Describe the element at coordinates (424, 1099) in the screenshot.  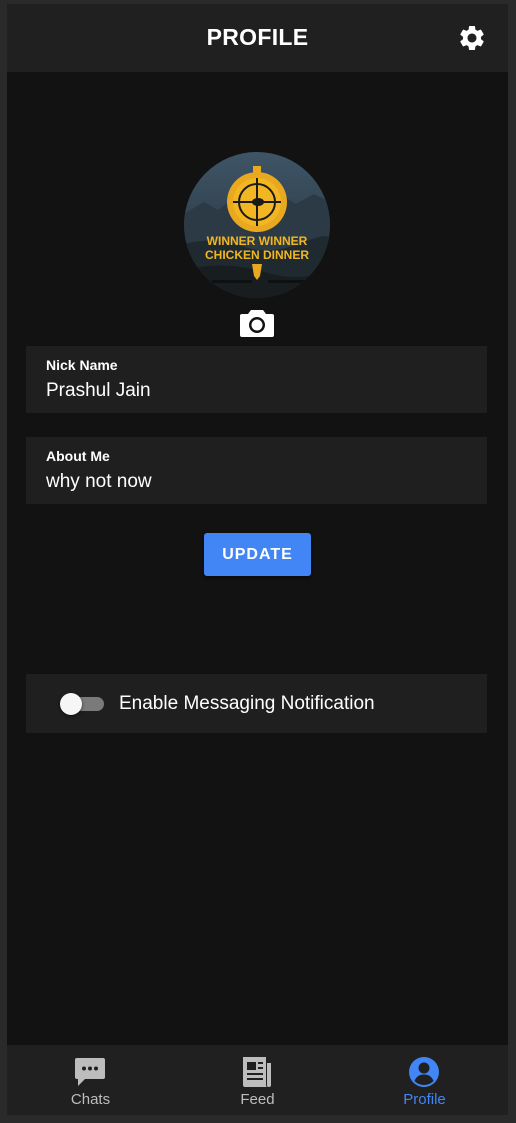
I see `nav-label-profile: Profile` at that location.